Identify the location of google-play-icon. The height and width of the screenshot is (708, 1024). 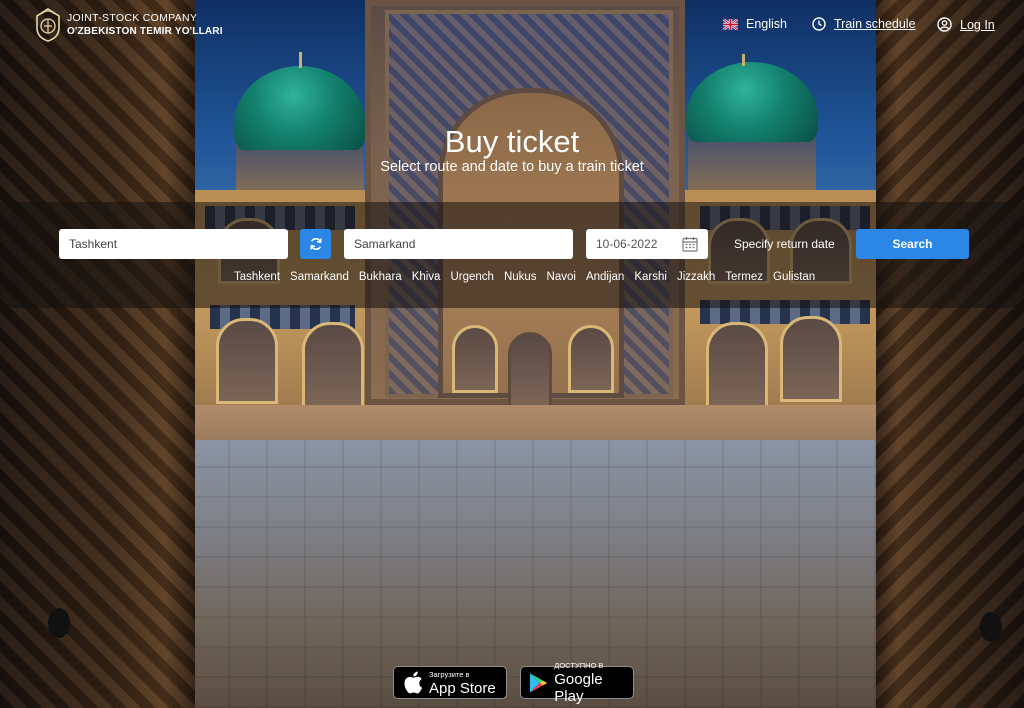
(538, 682).